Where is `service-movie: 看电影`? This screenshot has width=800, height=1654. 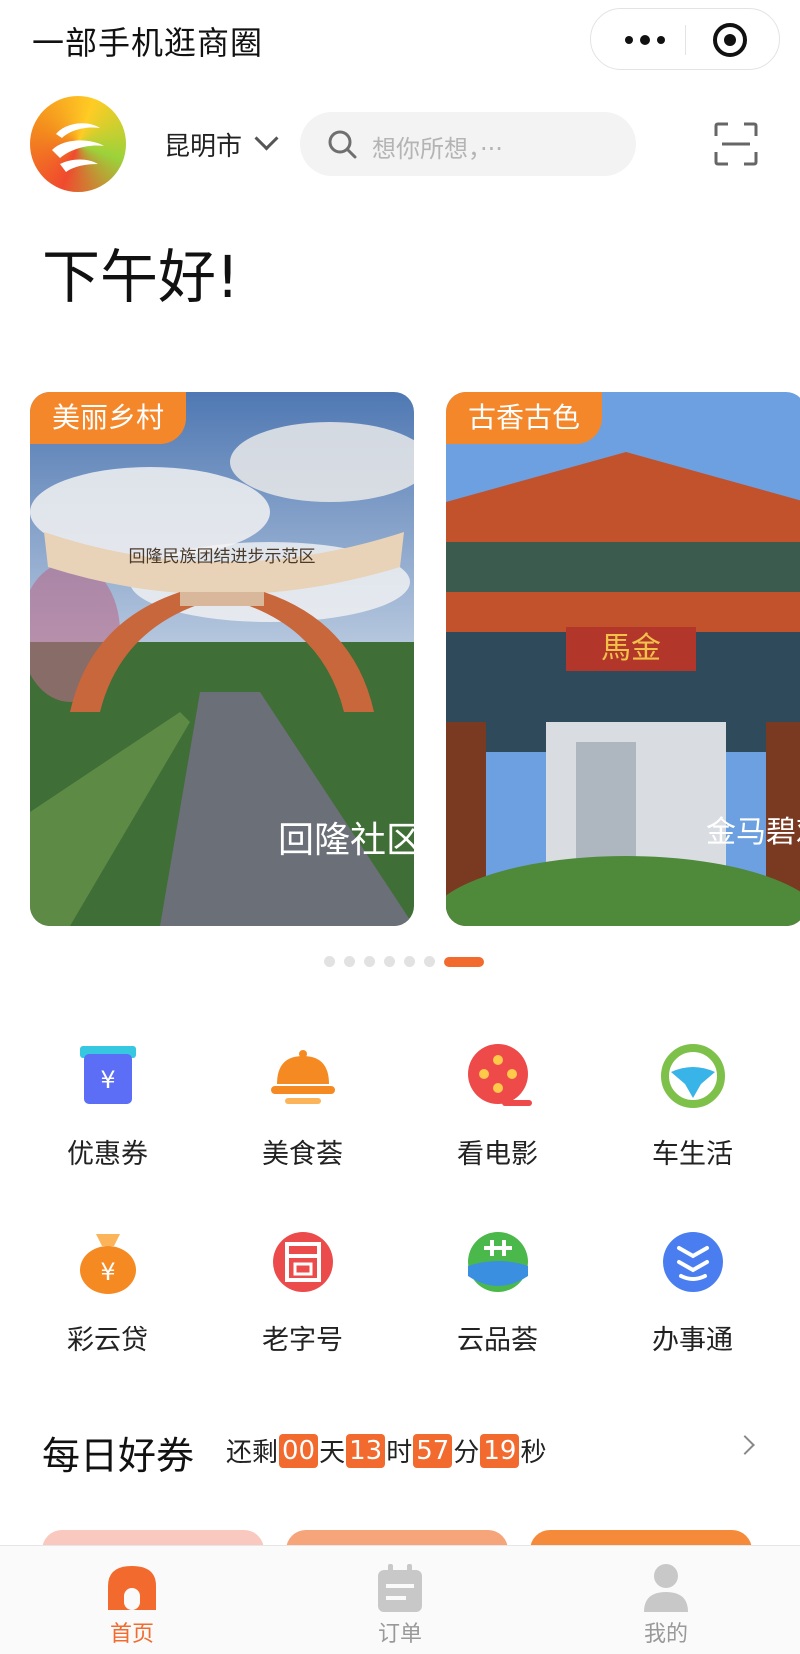 service-movie: 看电影 is located at coordinates (497, 1133).